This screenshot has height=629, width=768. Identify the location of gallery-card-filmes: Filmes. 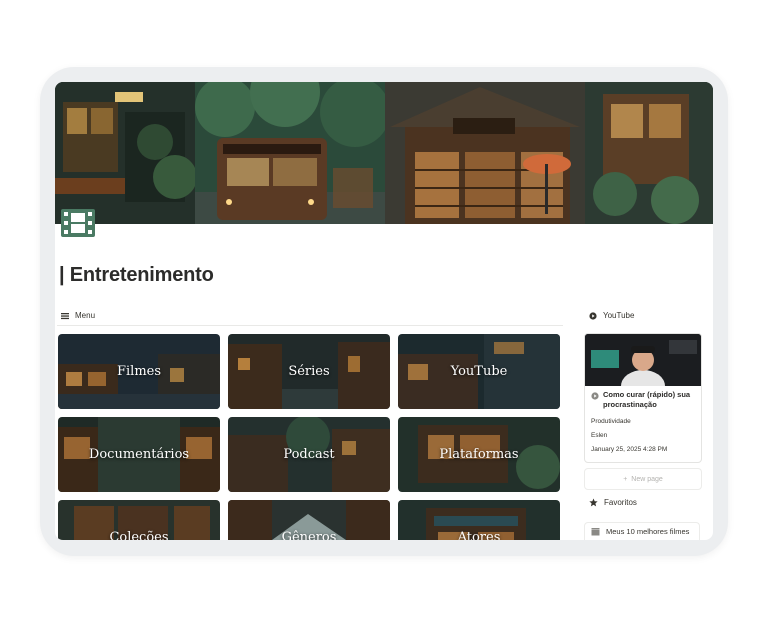
(139, 371).